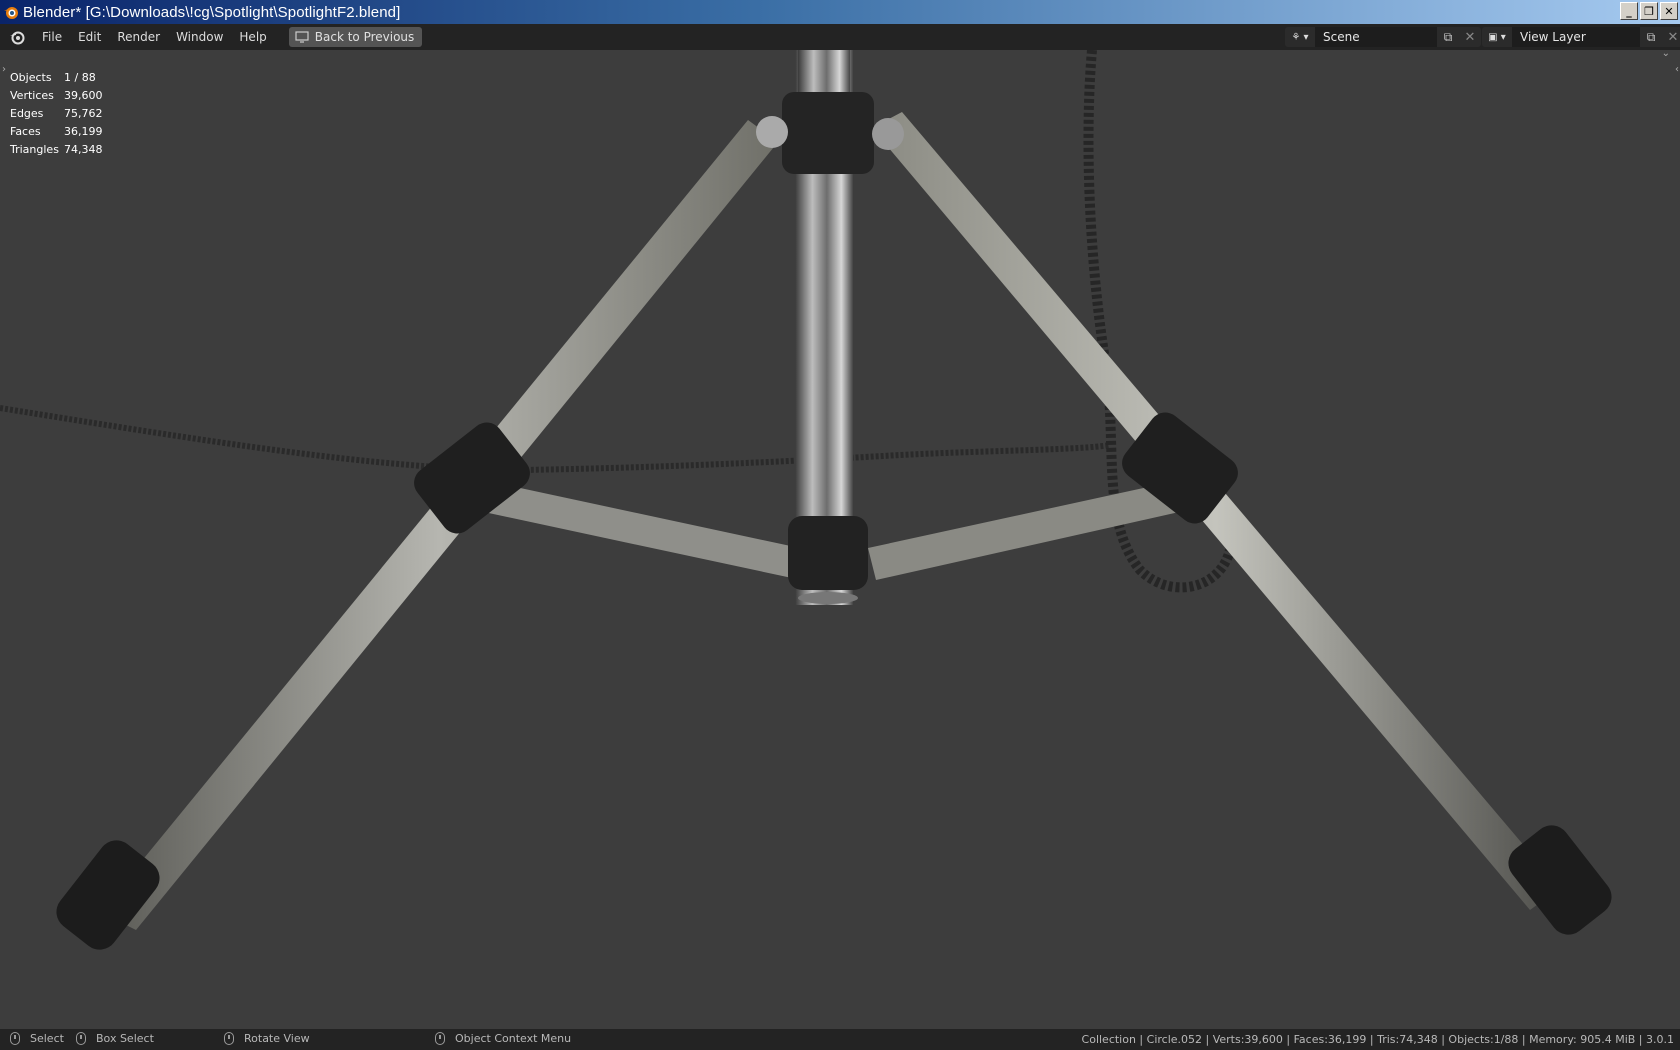 The width and height of the screenshot is (1680, 1050). I want to click on scene-selector: ⚘ ▾ Scene ⧉ ✕, so click(1383, 37).